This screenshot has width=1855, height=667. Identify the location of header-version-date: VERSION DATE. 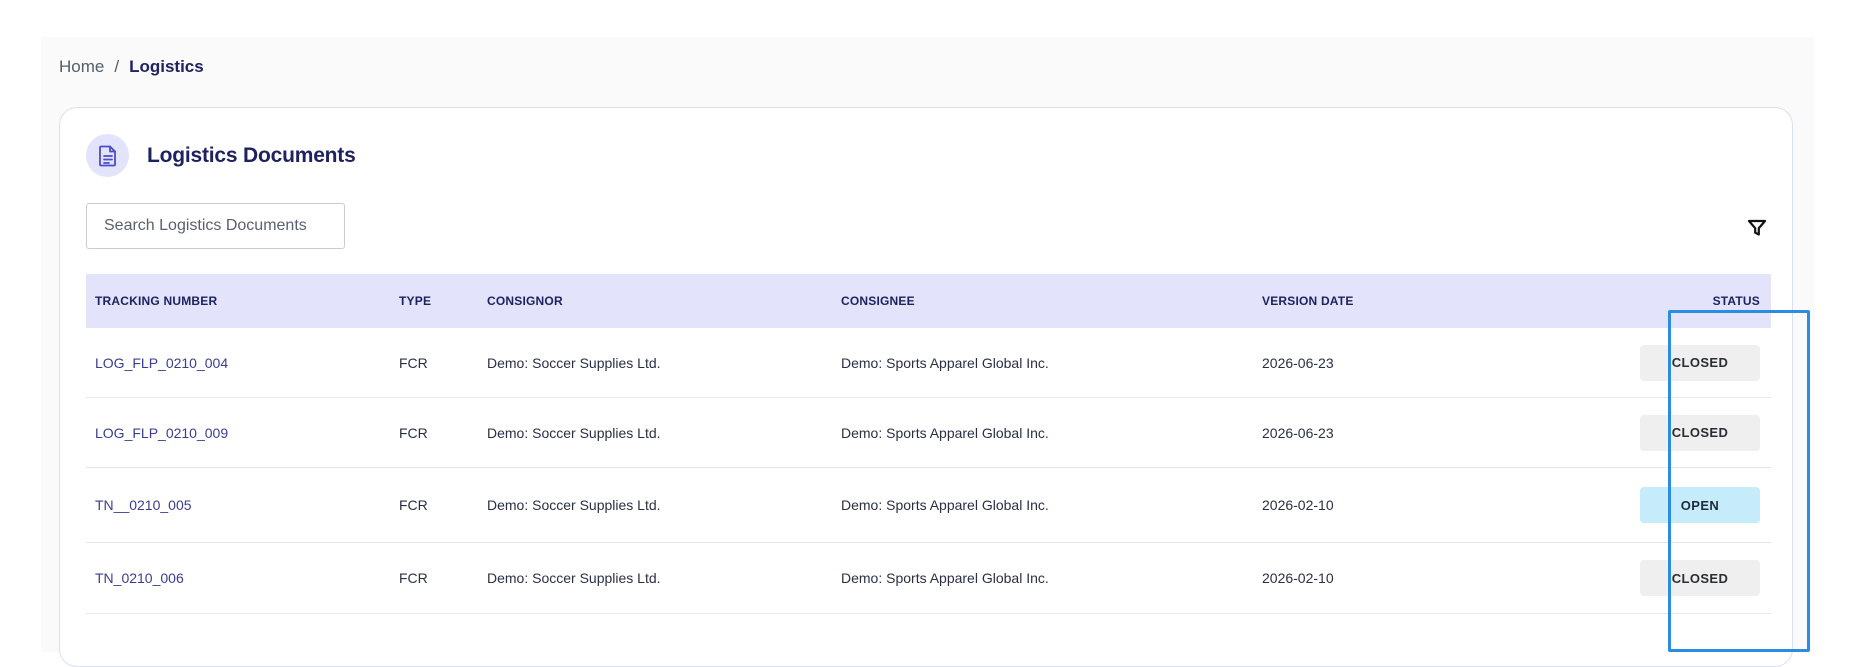
(1440, 301).